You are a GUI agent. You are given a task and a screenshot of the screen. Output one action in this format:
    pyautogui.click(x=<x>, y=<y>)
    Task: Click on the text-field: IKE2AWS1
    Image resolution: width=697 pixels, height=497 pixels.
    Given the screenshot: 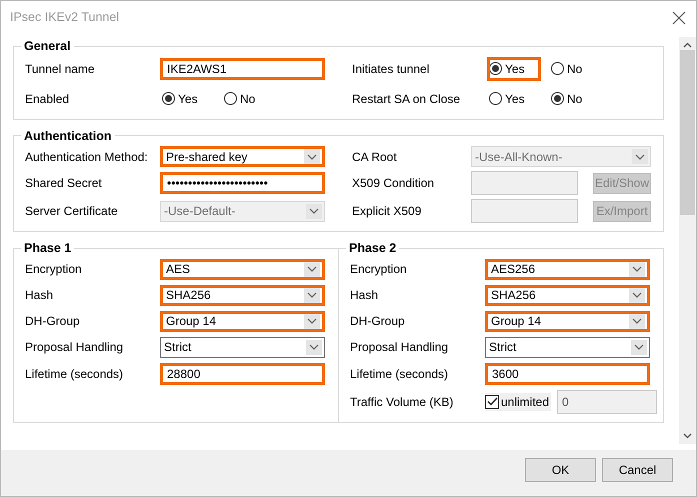 What is the action you would take?
    pyautogui.click(x=242, y=69)
    